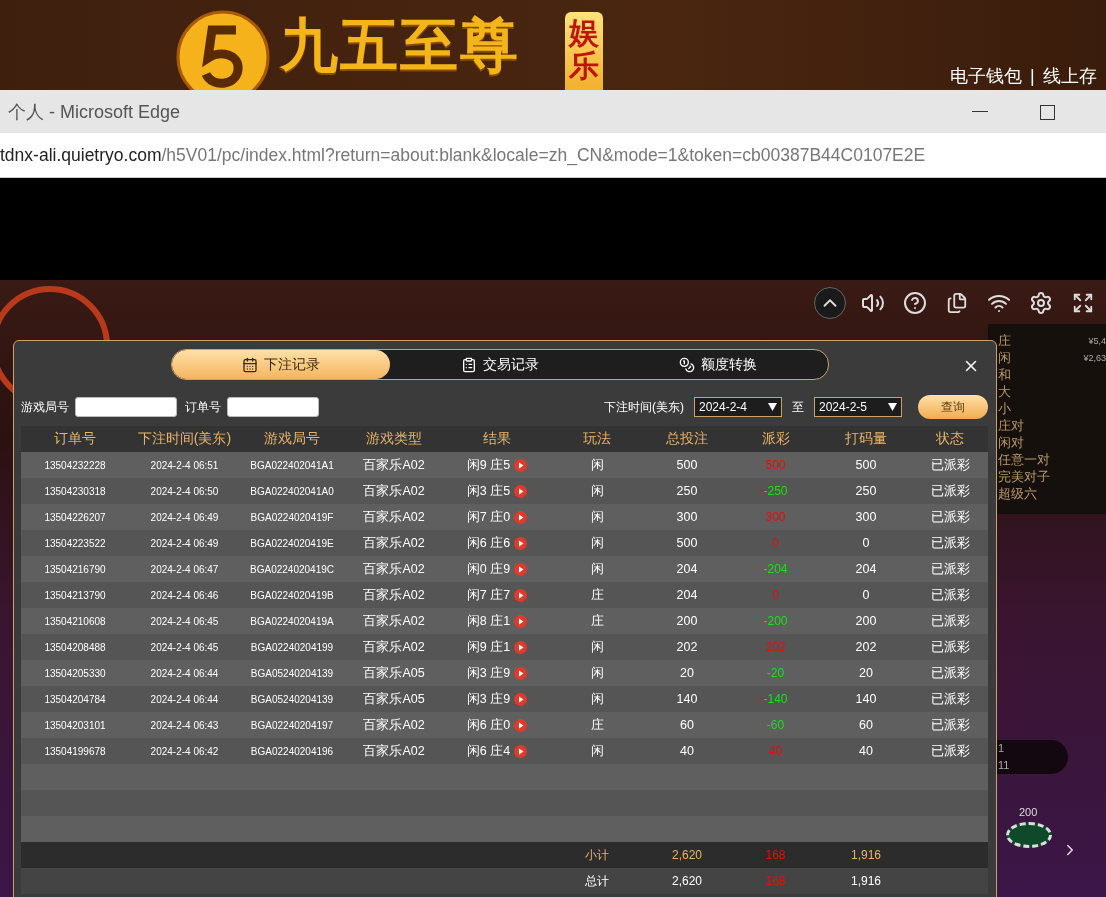  I want to click on table-cell-text: 40, so click(866, 751).